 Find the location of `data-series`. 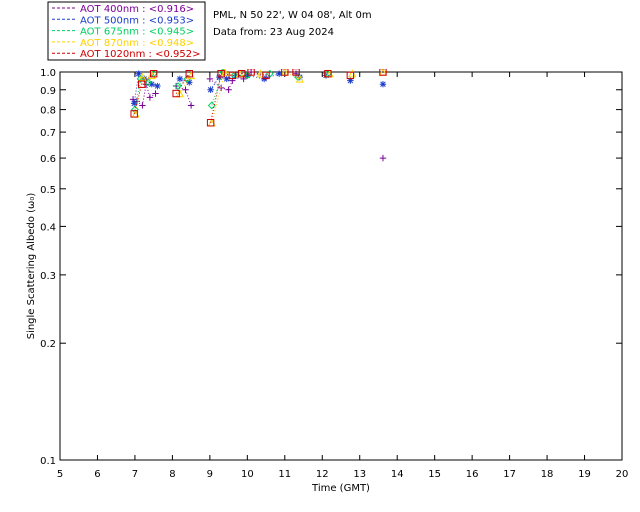

data-series is located at coordinates (258, 115).